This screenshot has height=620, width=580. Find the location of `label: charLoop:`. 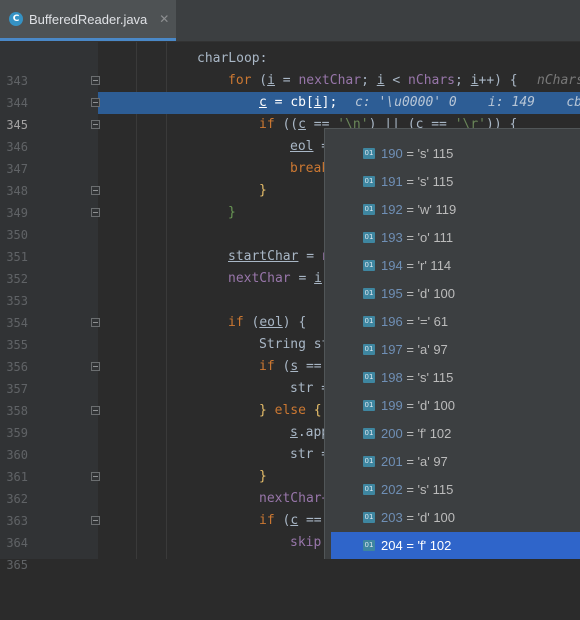

label: charLoop: is located at coordinates (232, 58).